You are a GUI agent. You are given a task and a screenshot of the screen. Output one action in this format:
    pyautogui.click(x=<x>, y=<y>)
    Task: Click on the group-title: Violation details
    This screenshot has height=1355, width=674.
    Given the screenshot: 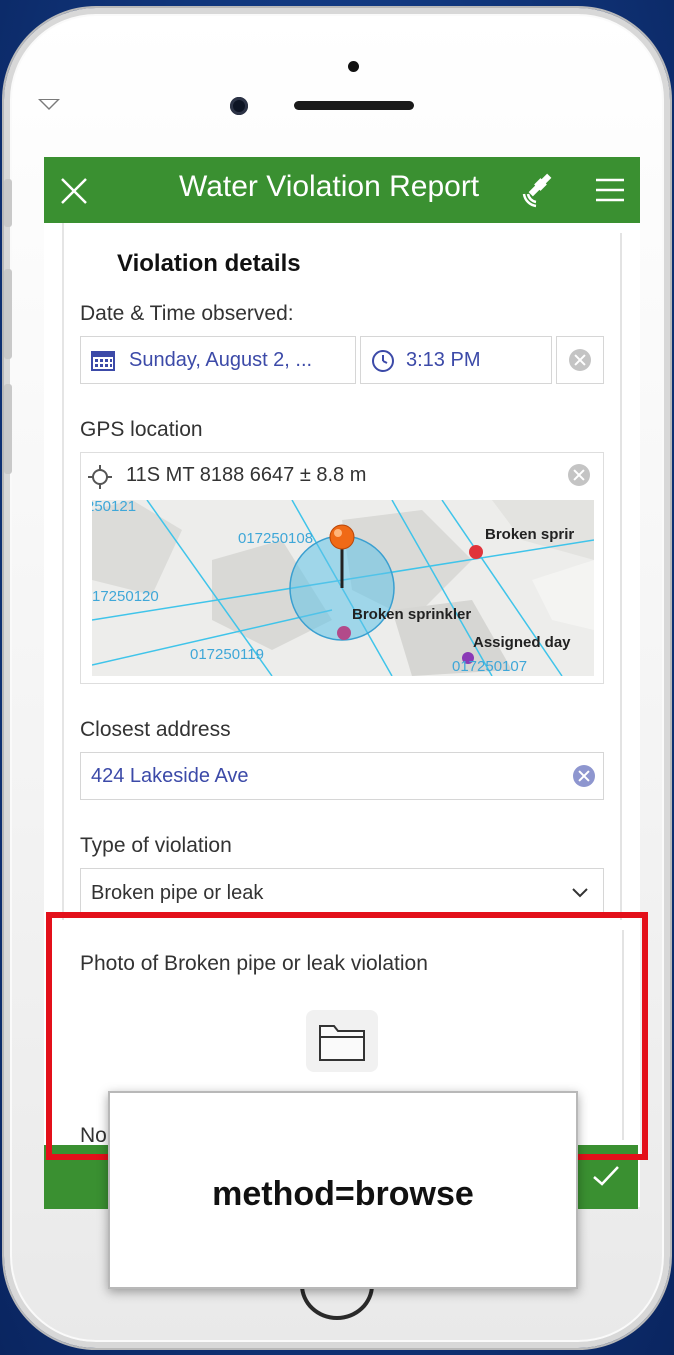 What is the action you would take?
    pyautogui.click(x=209, y=264)
    